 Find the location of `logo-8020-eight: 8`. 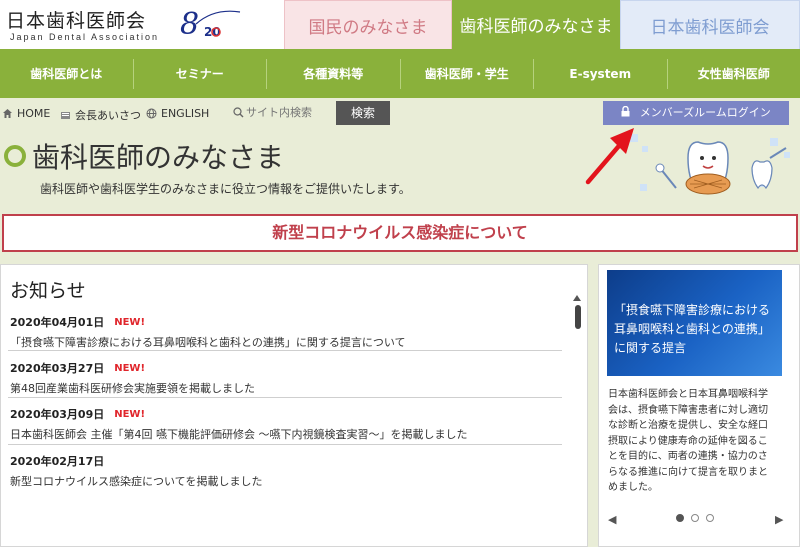

logo-8020-eight: 8 is located at coordinates (189, 24).